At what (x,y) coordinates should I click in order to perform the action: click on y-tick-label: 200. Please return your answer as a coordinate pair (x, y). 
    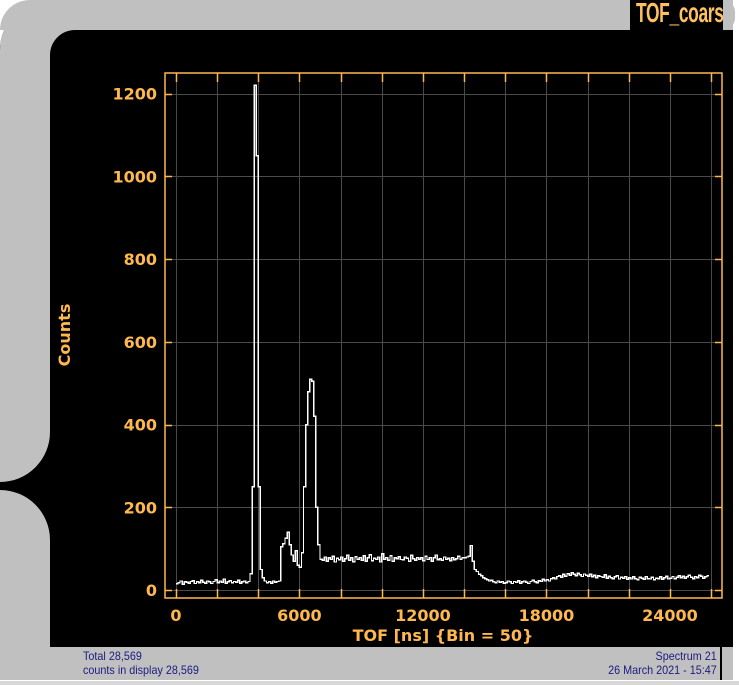
    Looking at the image, I should click on (140, 507).